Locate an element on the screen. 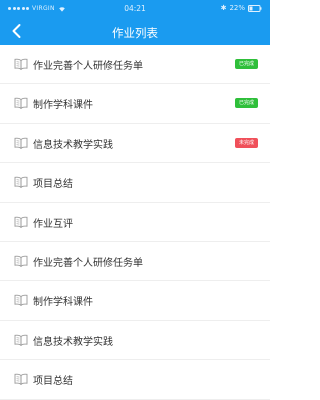 The height and width of the screenshot is (400, 320). battery-percent: 22% is located at coordinates (237, 8).